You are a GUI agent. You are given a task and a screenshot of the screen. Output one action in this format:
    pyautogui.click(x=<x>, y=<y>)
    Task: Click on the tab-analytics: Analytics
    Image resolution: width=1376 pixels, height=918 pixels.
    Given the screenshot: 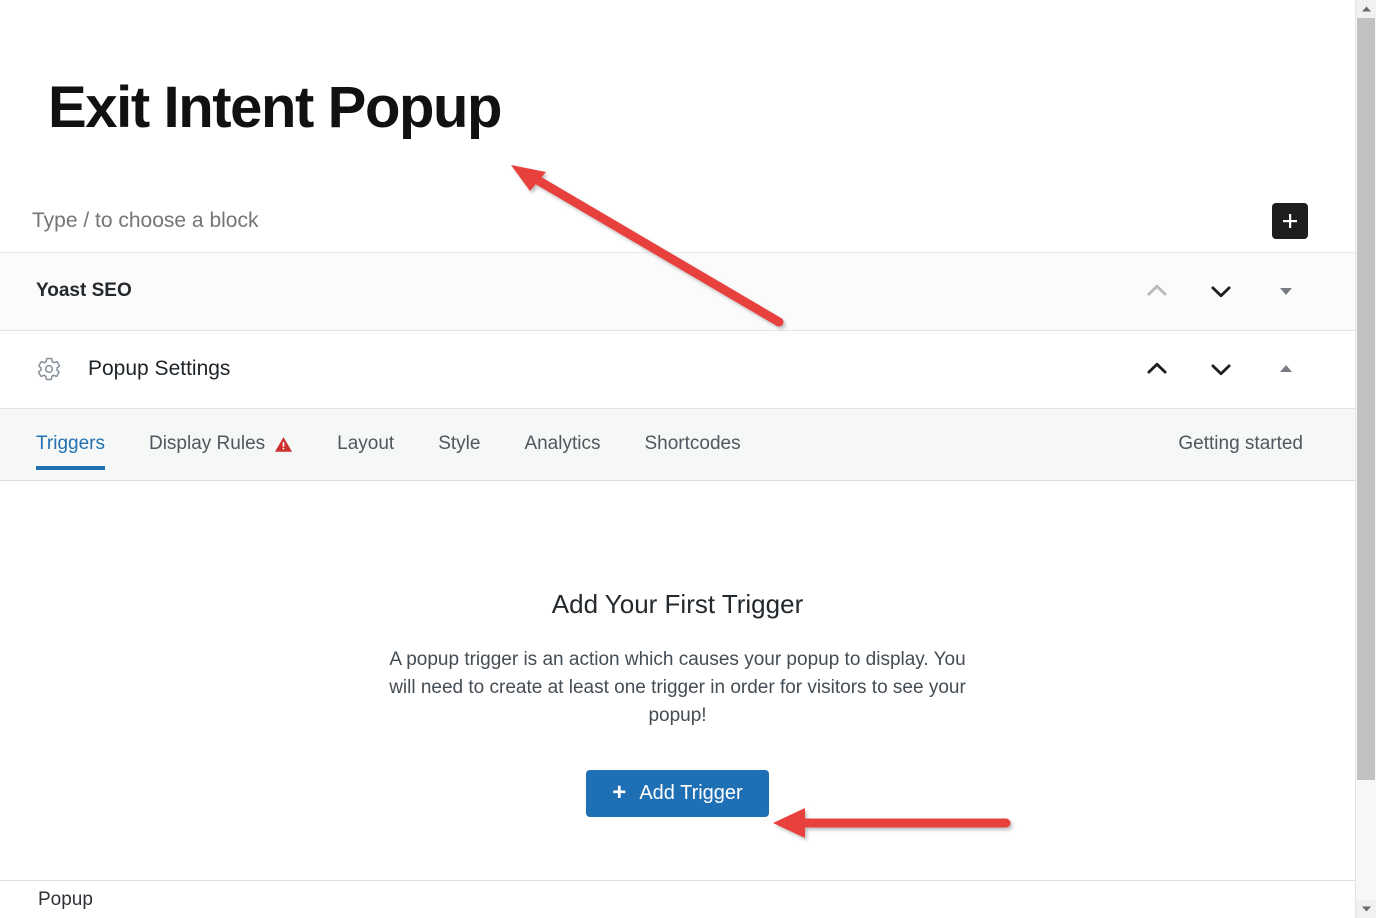 What is the action you would take?
    pyautogui.click(x=562, y=444)
    